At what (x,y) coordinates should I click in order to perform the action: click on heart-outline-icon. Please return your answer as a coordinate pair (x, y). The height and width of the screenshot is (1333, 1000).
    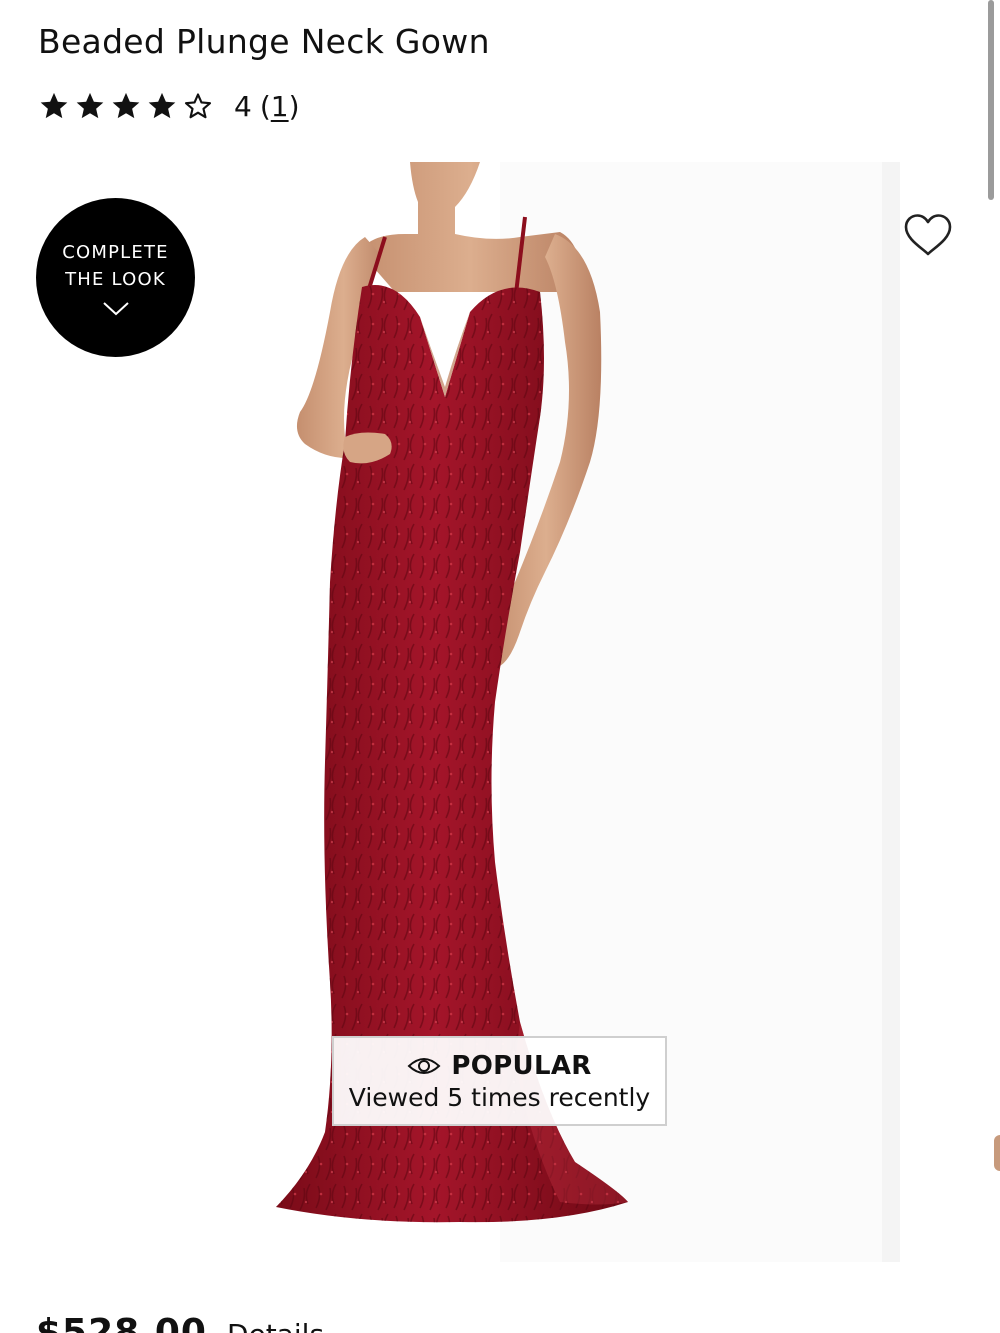
    Looking at the image, I should click on (928, 235).